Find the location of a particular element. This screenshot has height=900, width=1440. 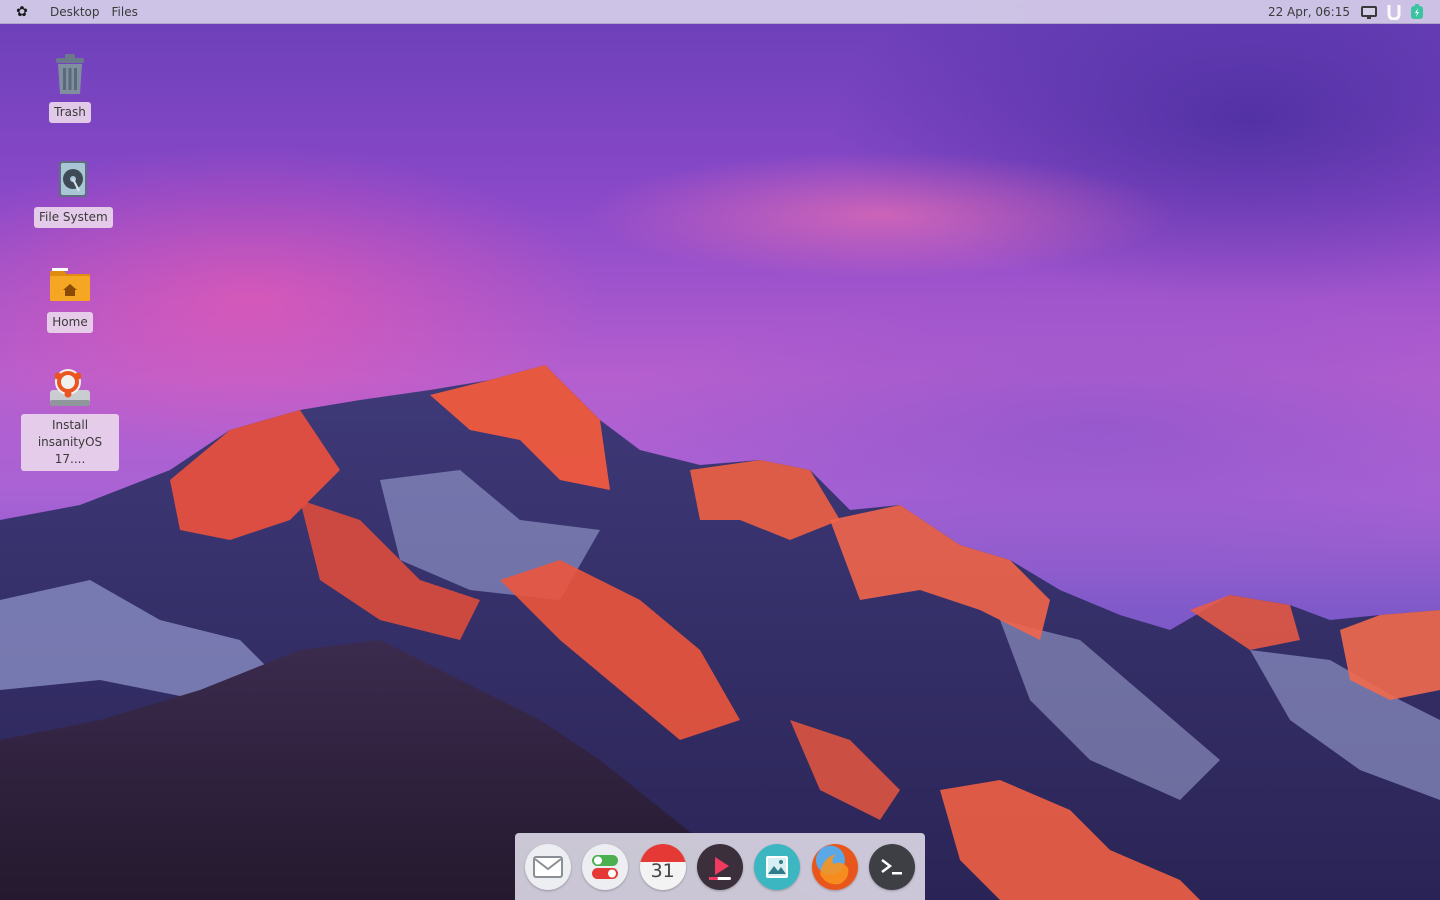

desktop-icon-trash: Trash is located at coordinates (70, 86).